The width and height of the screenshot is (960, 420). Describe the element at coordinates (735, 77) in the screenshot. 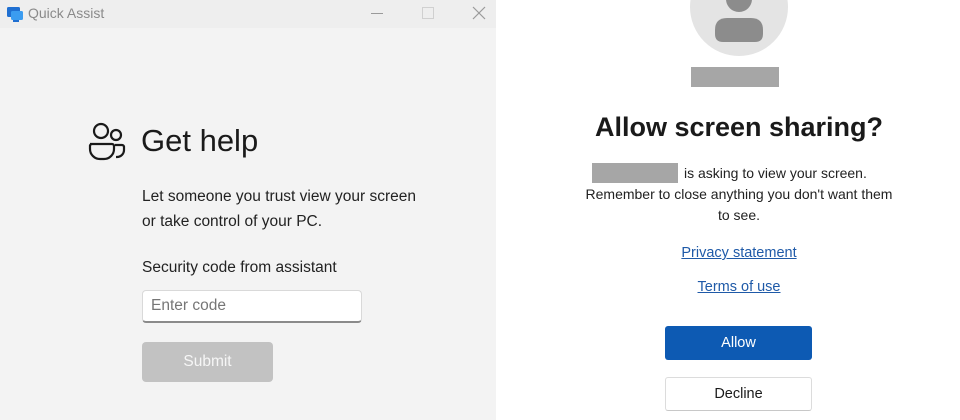

I see `redacted-name` at that location.